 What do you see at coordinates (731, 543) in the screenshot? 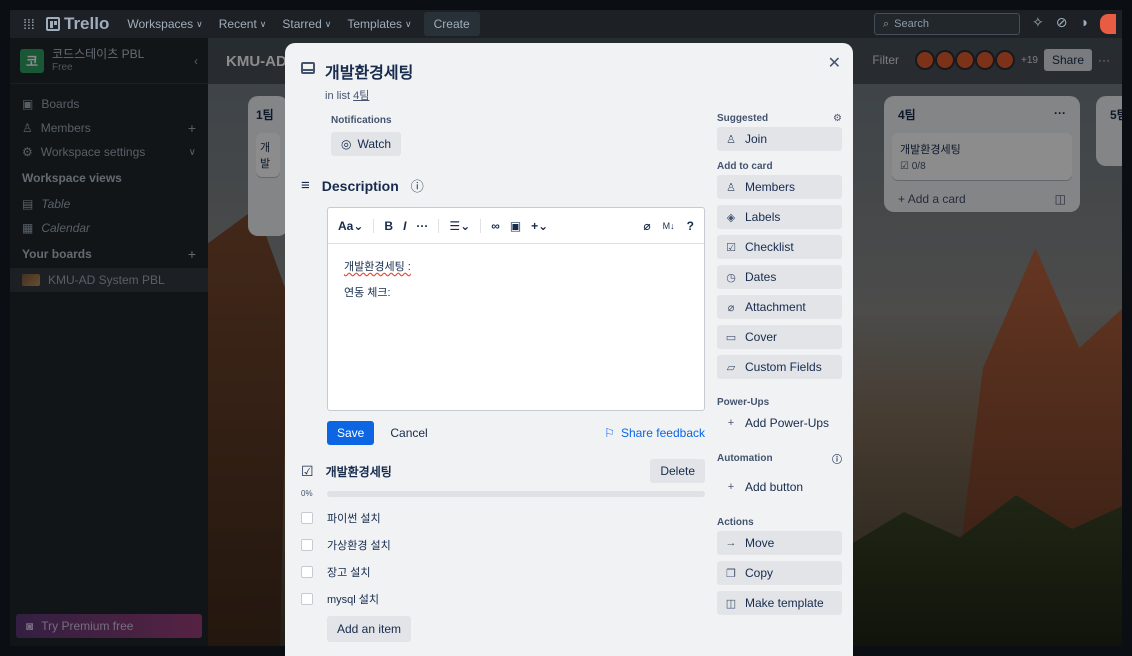
I see `arrow-right-icon: →` at bounding box center [731, 543].